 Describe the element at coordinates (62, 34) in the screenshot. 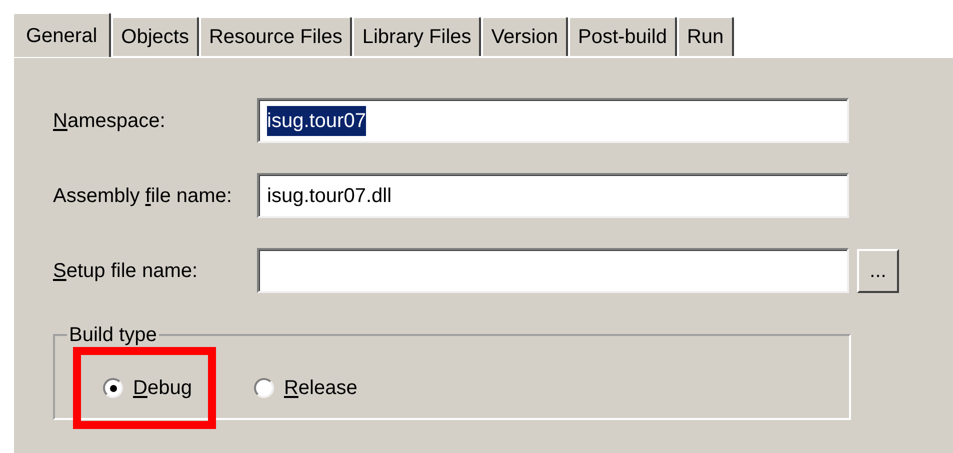

I see `tab: General` at that location.